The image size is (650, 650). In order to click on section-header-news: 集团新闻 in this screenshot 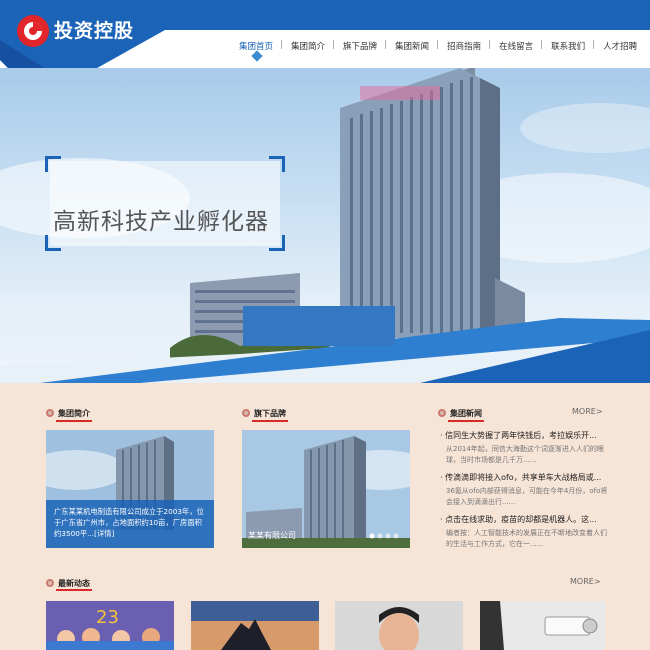, I will do `click(460, 413)`.